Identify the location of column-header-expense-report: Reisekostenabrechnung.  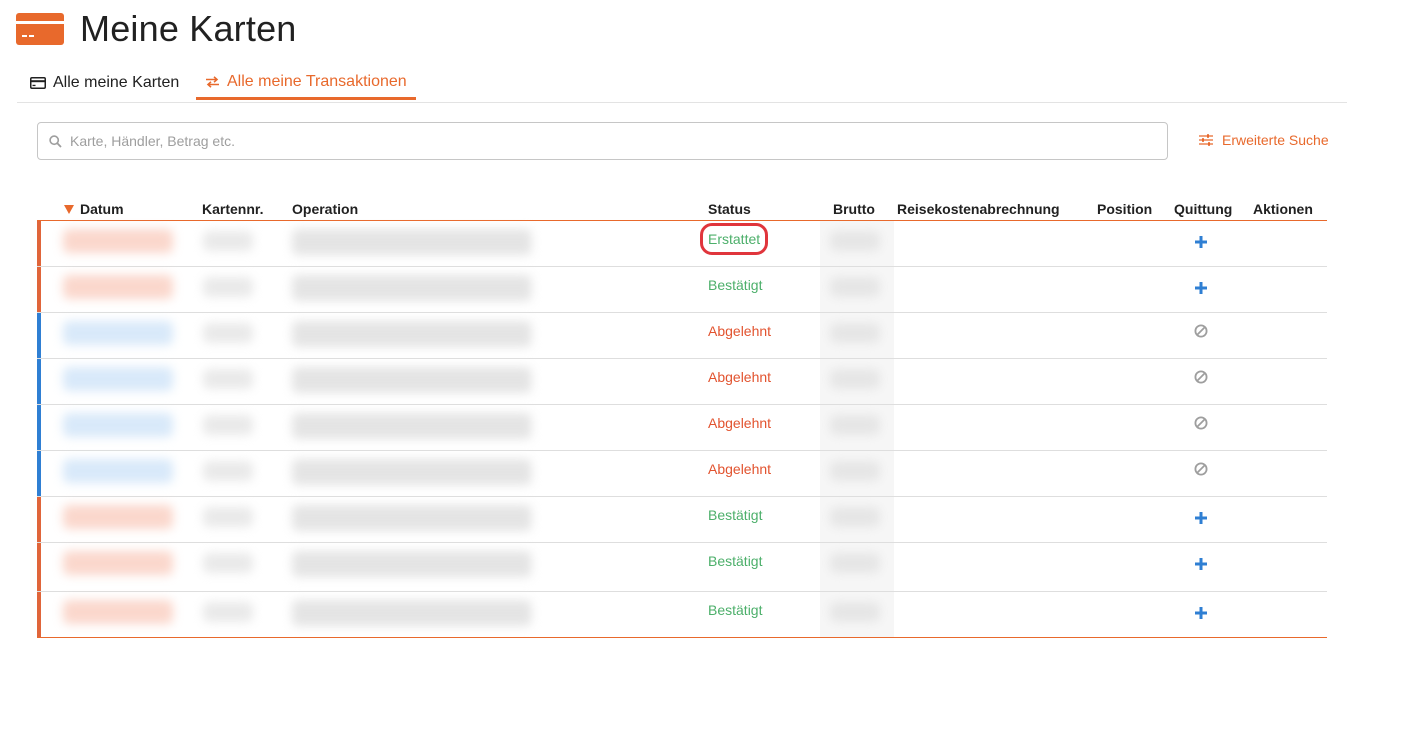
(978, 209).